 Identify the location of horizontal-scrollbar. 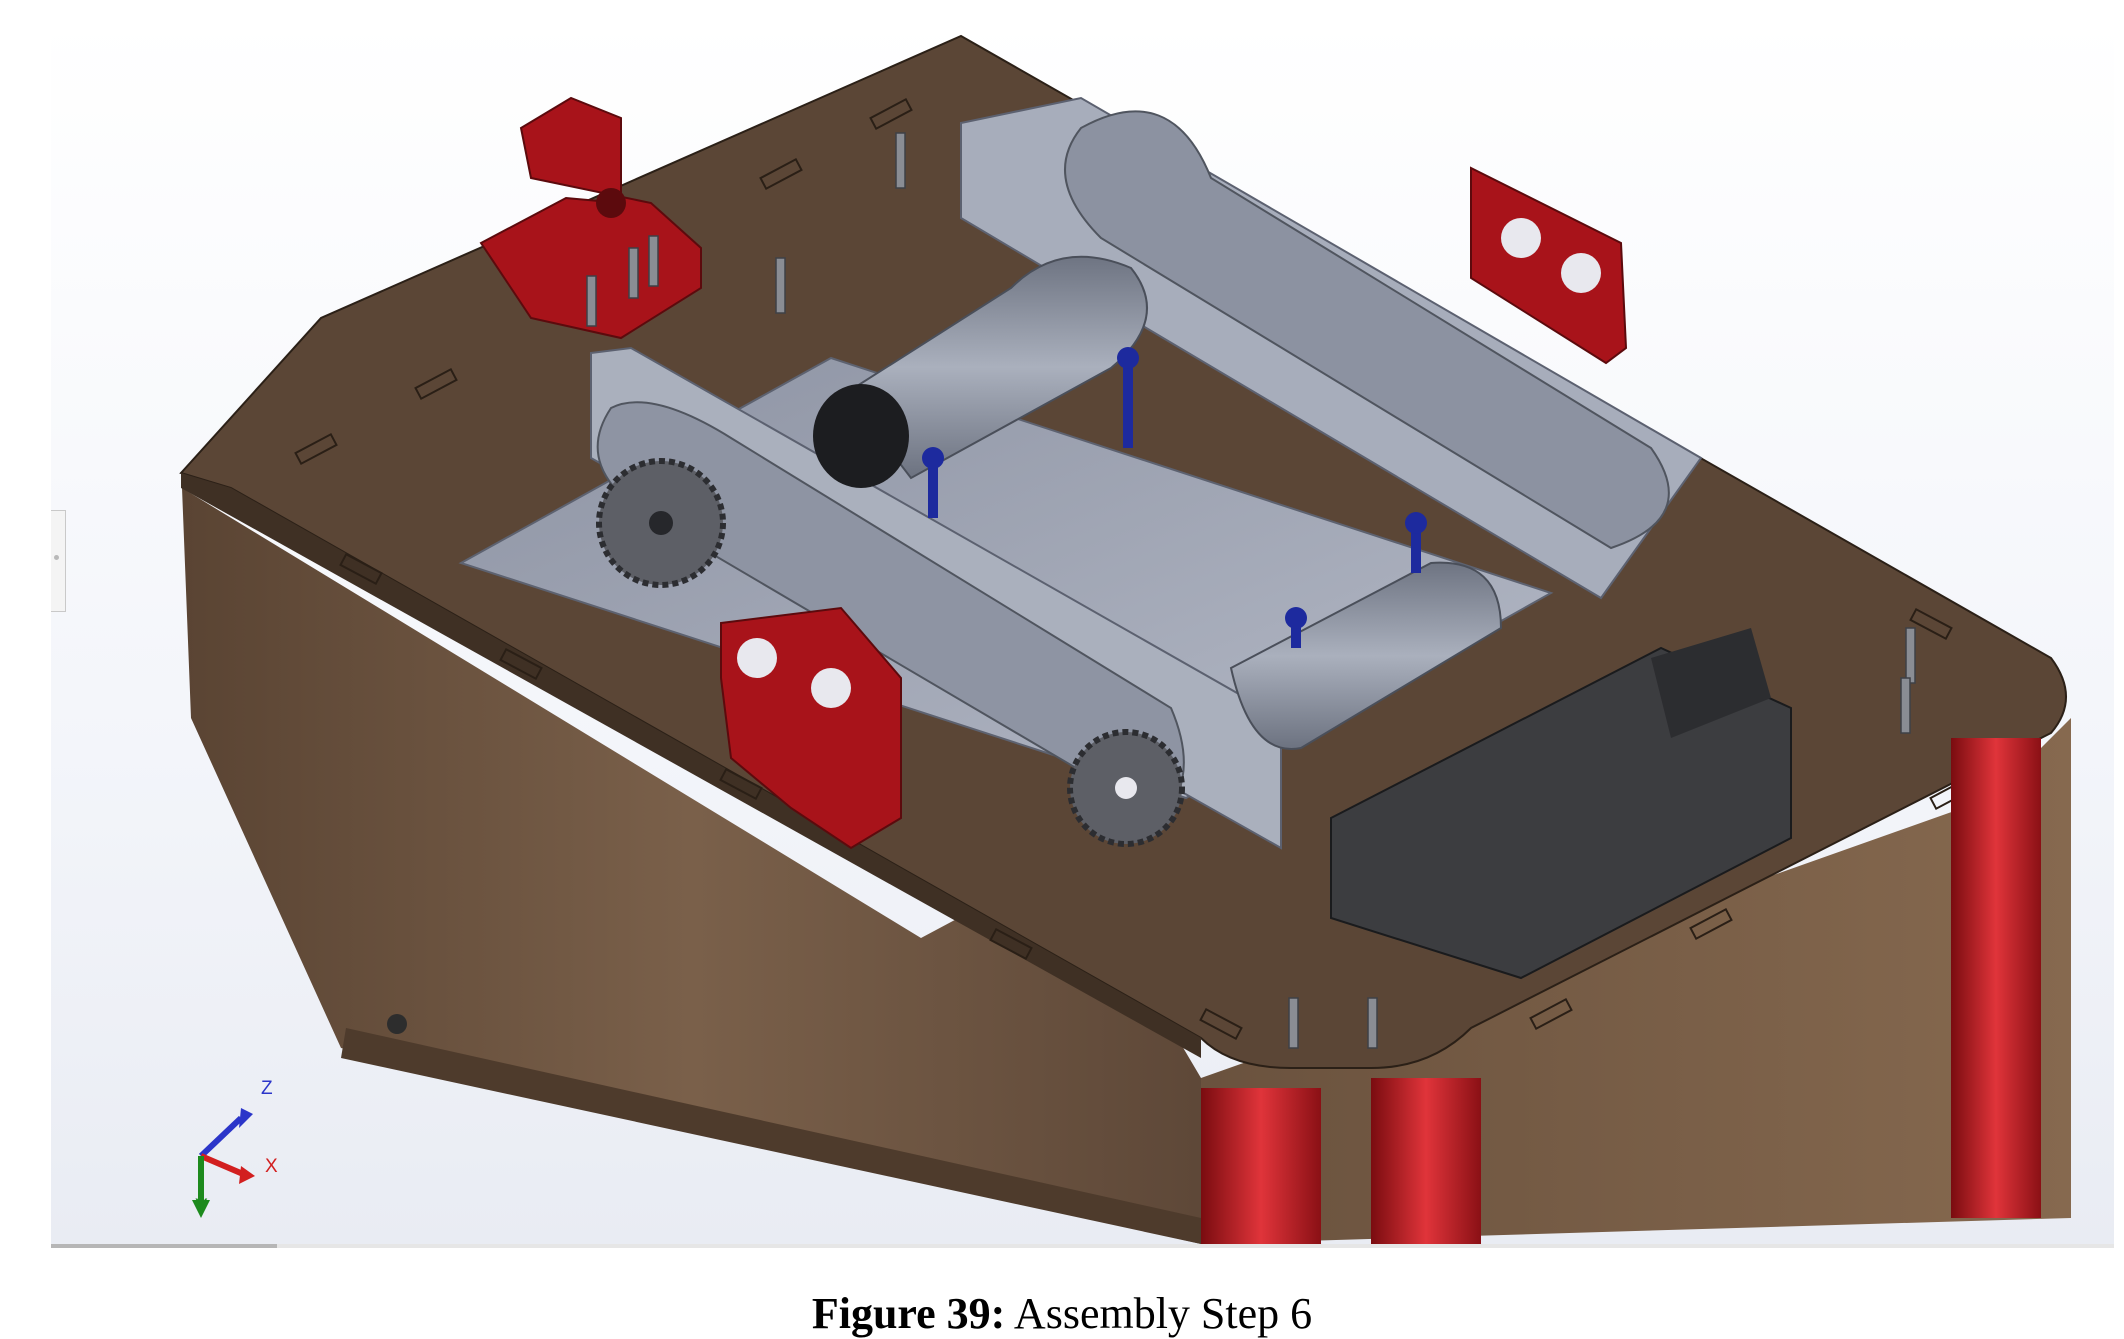
(1082, 1246).